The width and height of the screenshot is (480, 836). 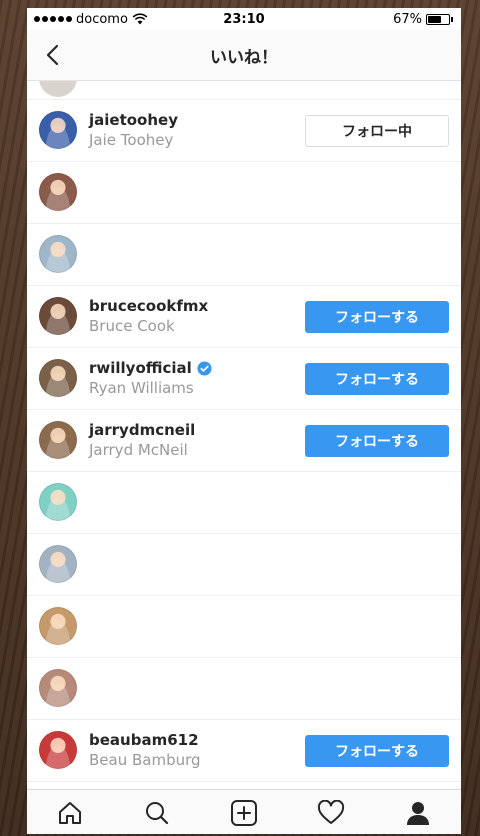 I want to click on username: jarrydmcneil, so click(x=142, y=430).